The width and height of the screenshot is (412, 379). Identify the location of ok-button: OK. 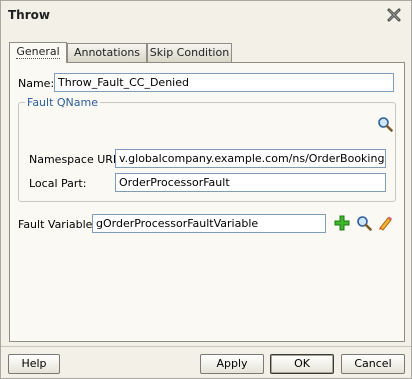
(302, 364).